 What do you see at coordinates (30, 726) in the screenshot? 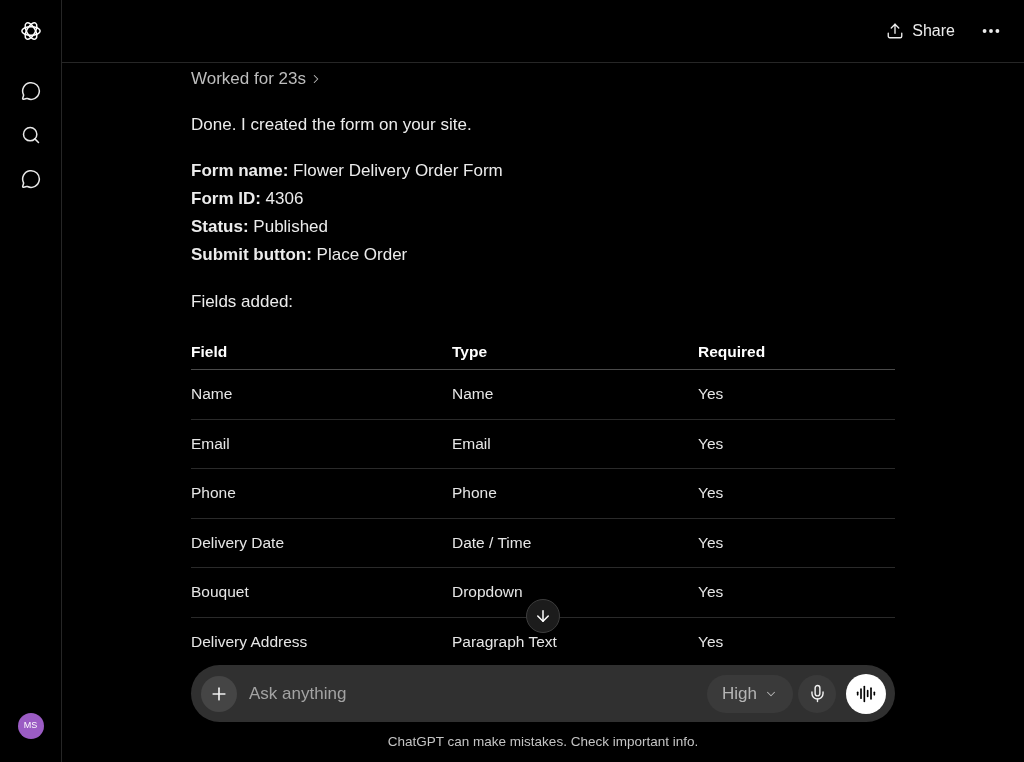
I see `user-avatar: MS` at bounding box center [30, 726].